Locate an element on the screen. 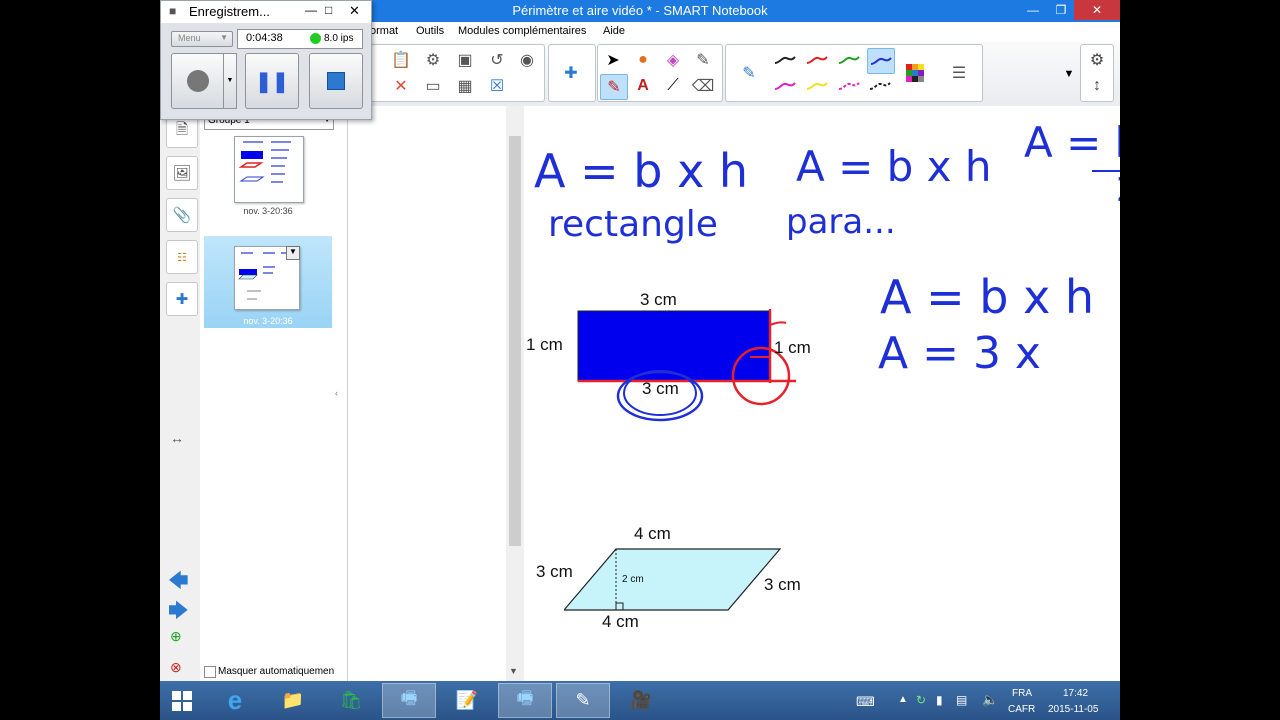 The height and width of the screenshot is (720, 1280). record-options-chevron-icon: ▼ is located at coordinates (230, 81).